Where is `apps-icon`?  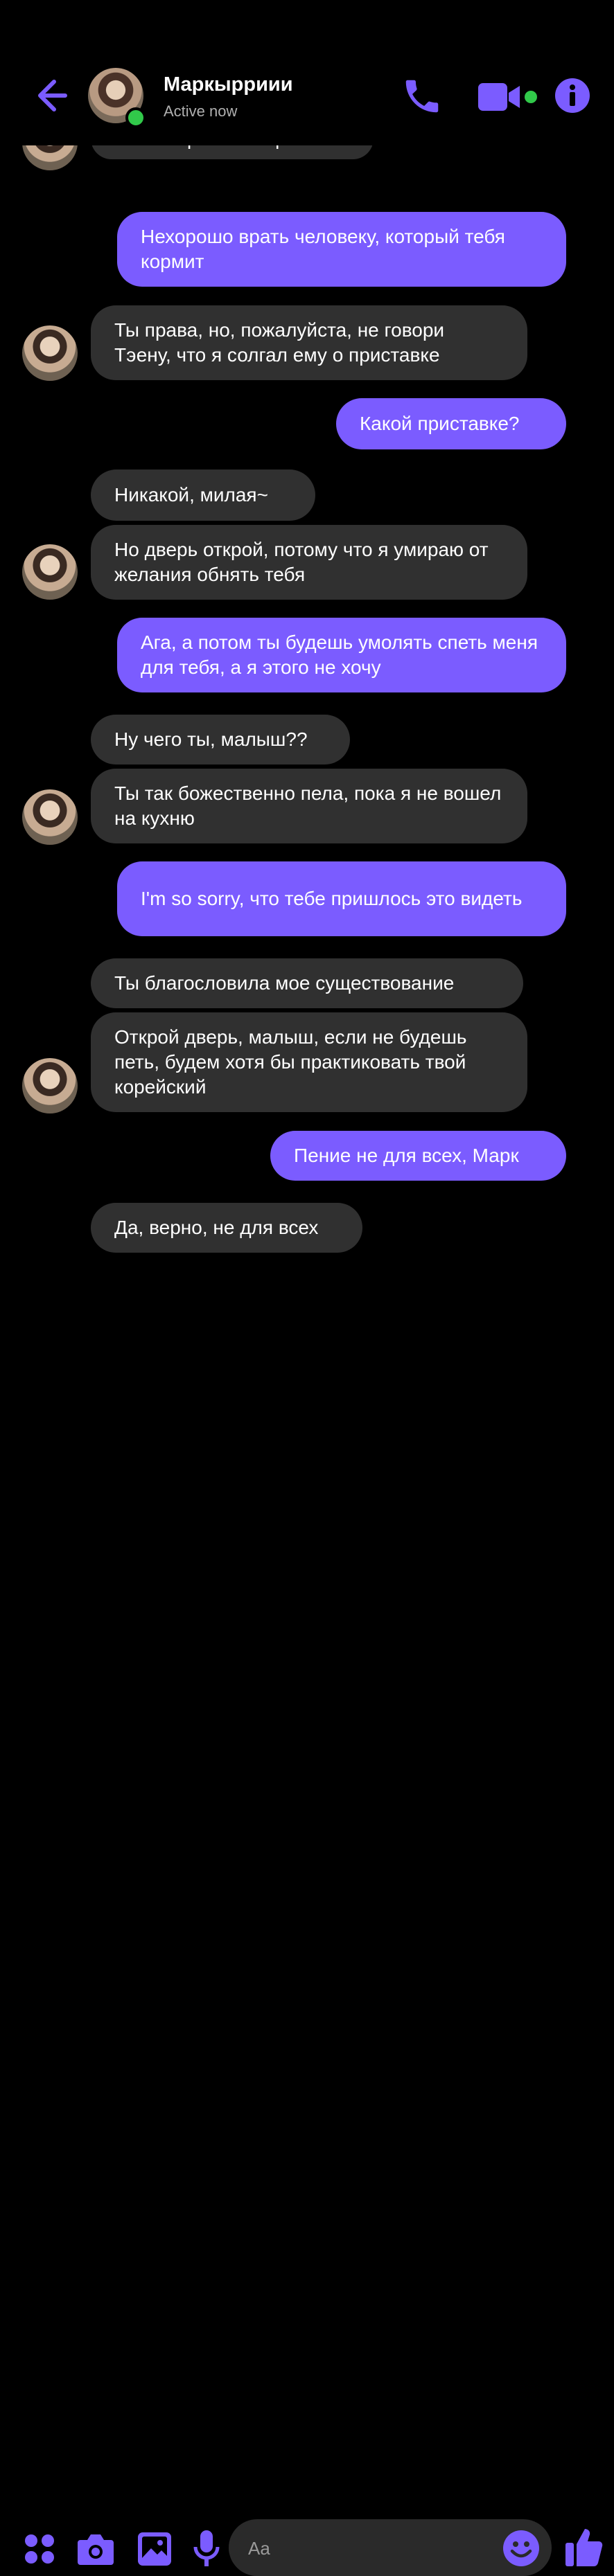 apps-icon is located at coordinates (39, 2549).